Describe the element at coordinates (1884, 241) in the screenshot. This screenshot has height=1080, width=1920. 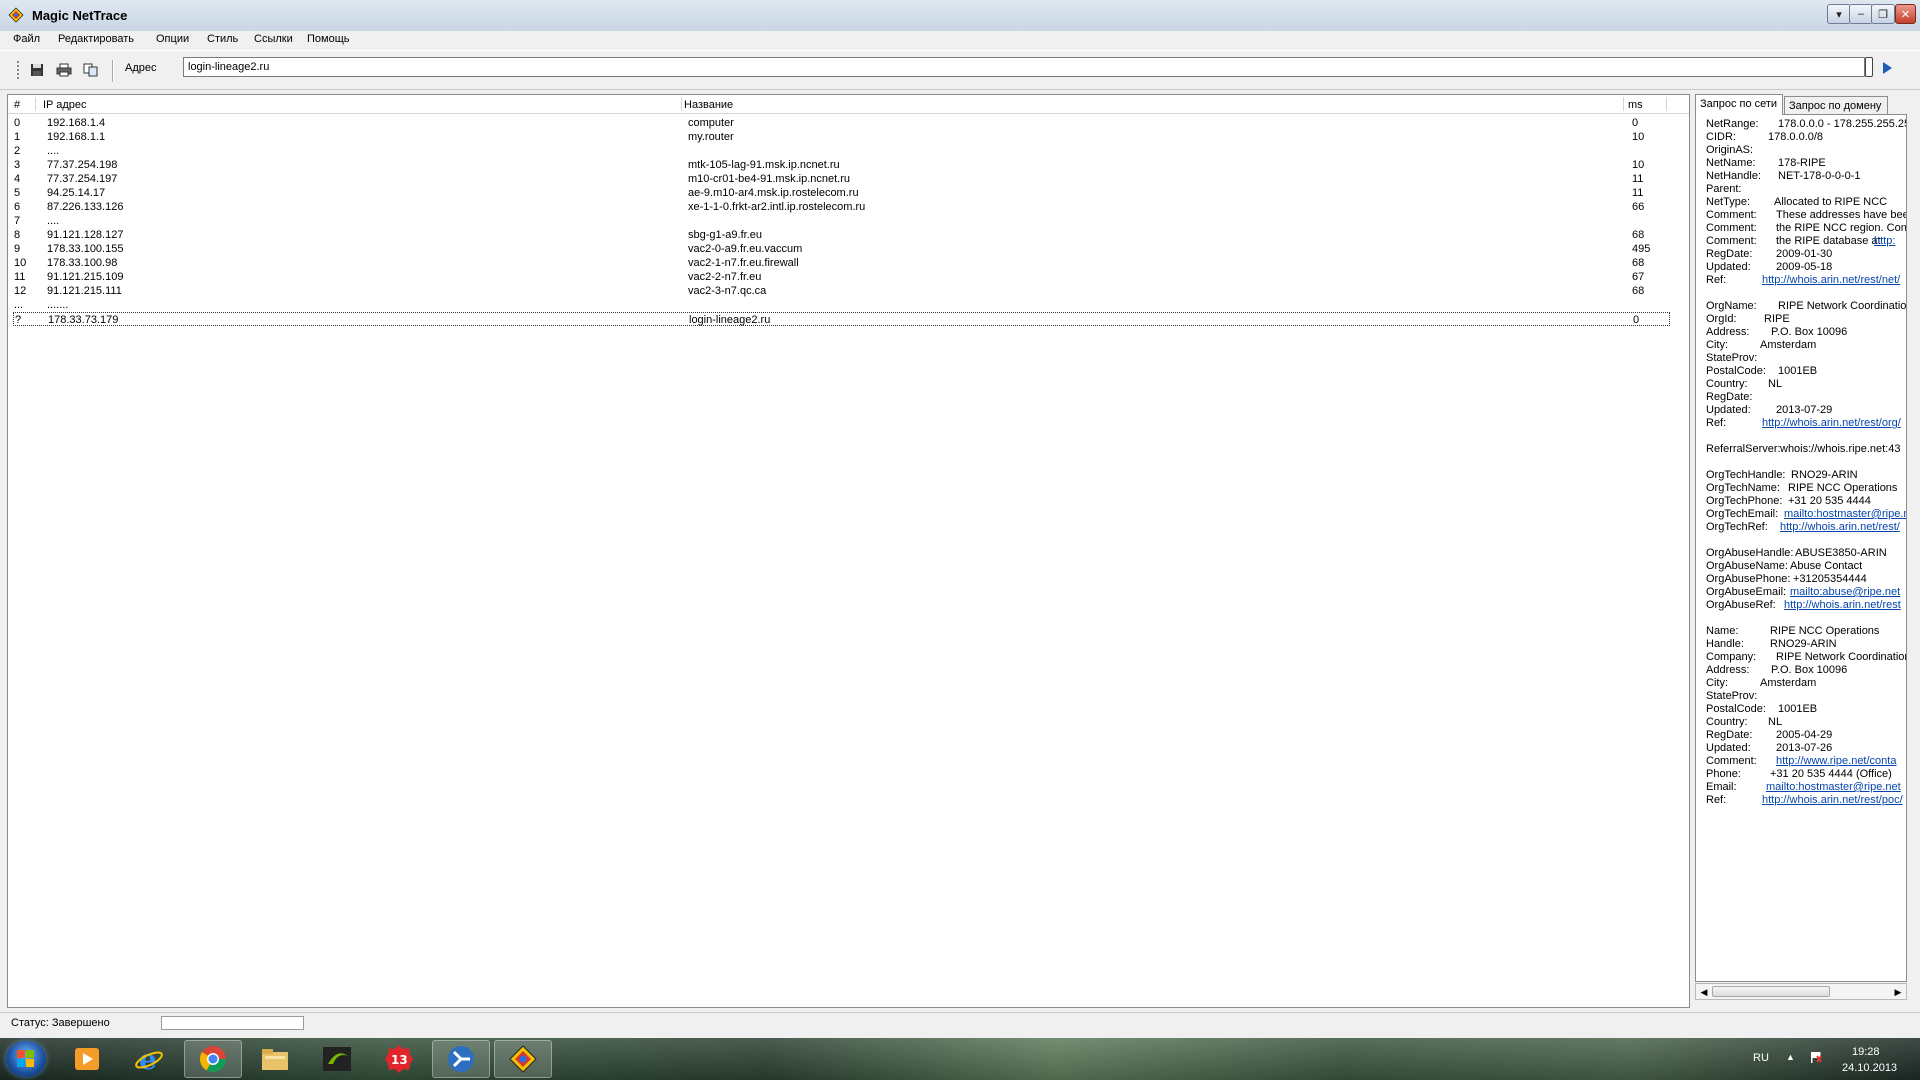
I see `whois-link: http:` at that location.